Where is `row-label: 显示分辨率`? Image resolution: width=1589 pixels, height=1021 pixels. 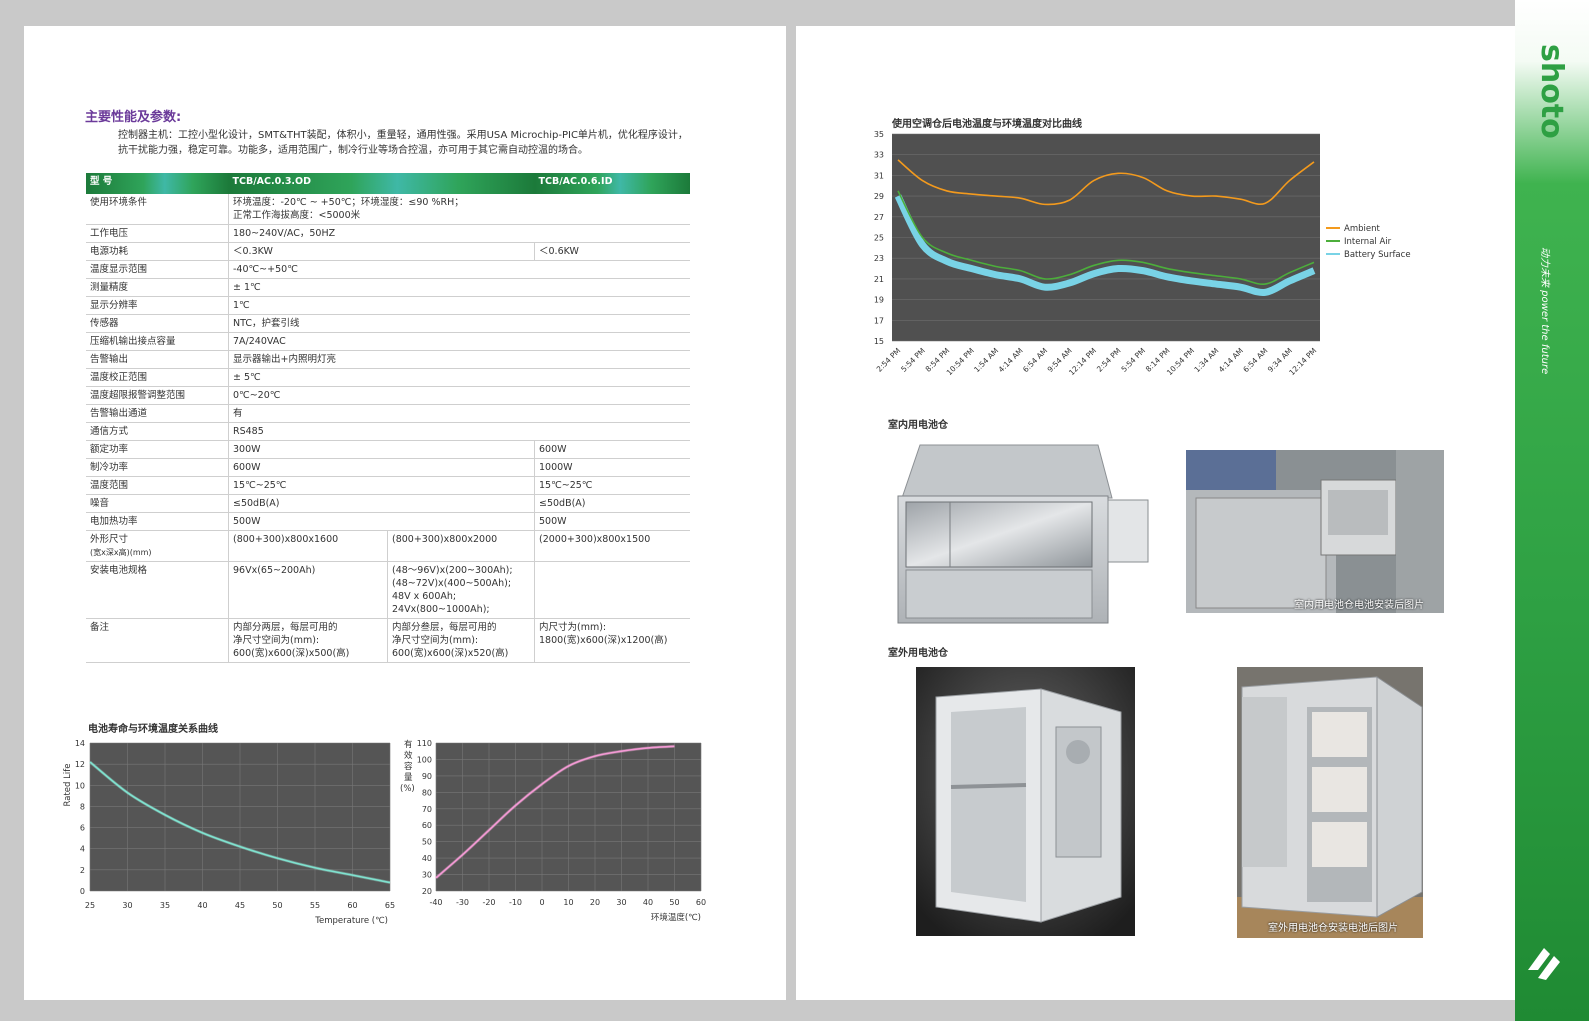 row-label: 显示分辨率 is located at coordinates (157, 305).